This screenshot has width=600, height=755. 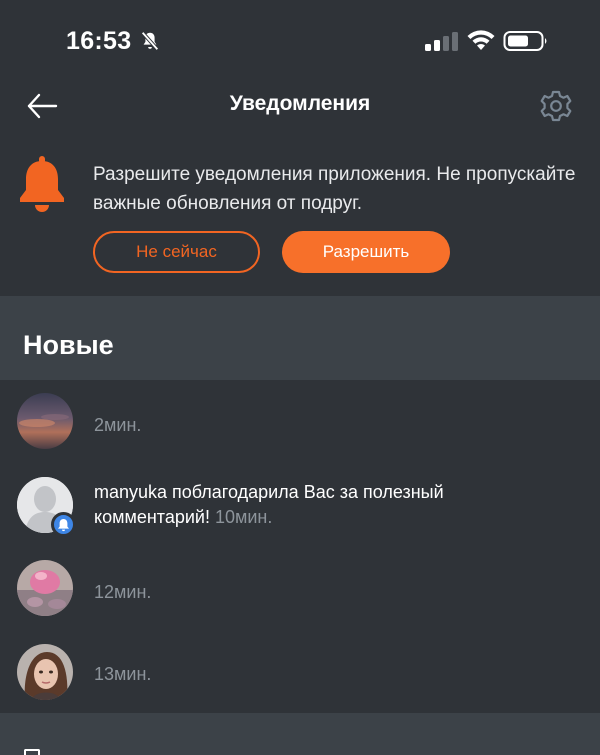 What do you see at coordinates (525, 41) in the screenshot?
I see `battery-icon` at bounding box center [525, 41].